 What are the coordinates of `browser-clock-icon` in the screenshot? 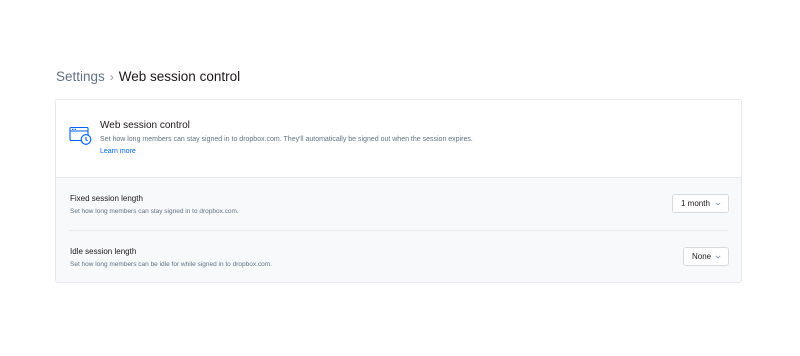 It's located at (80, 135).